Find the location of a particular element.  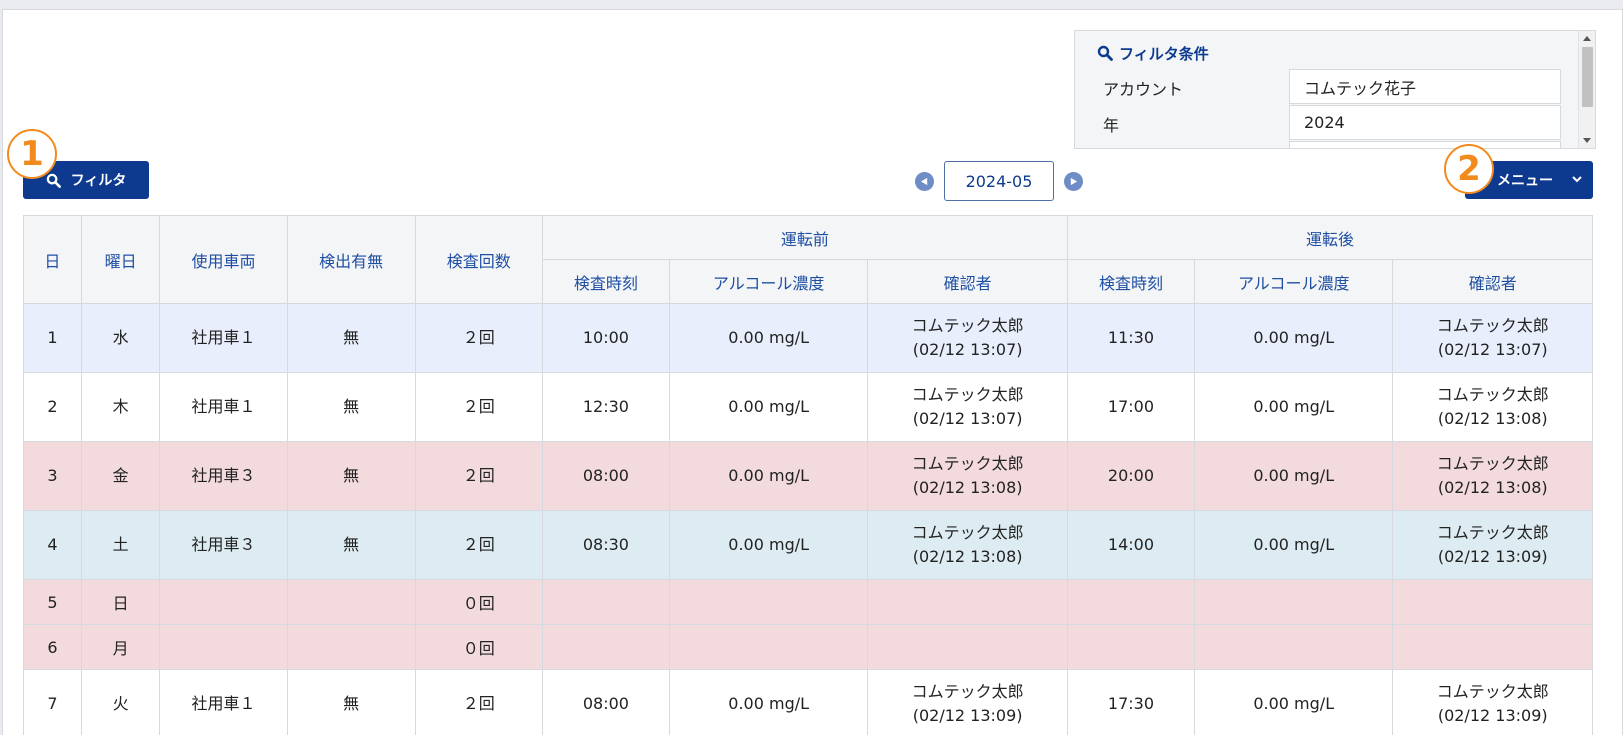

header-weekday: 曜日 is located at coordinates (120, 259).